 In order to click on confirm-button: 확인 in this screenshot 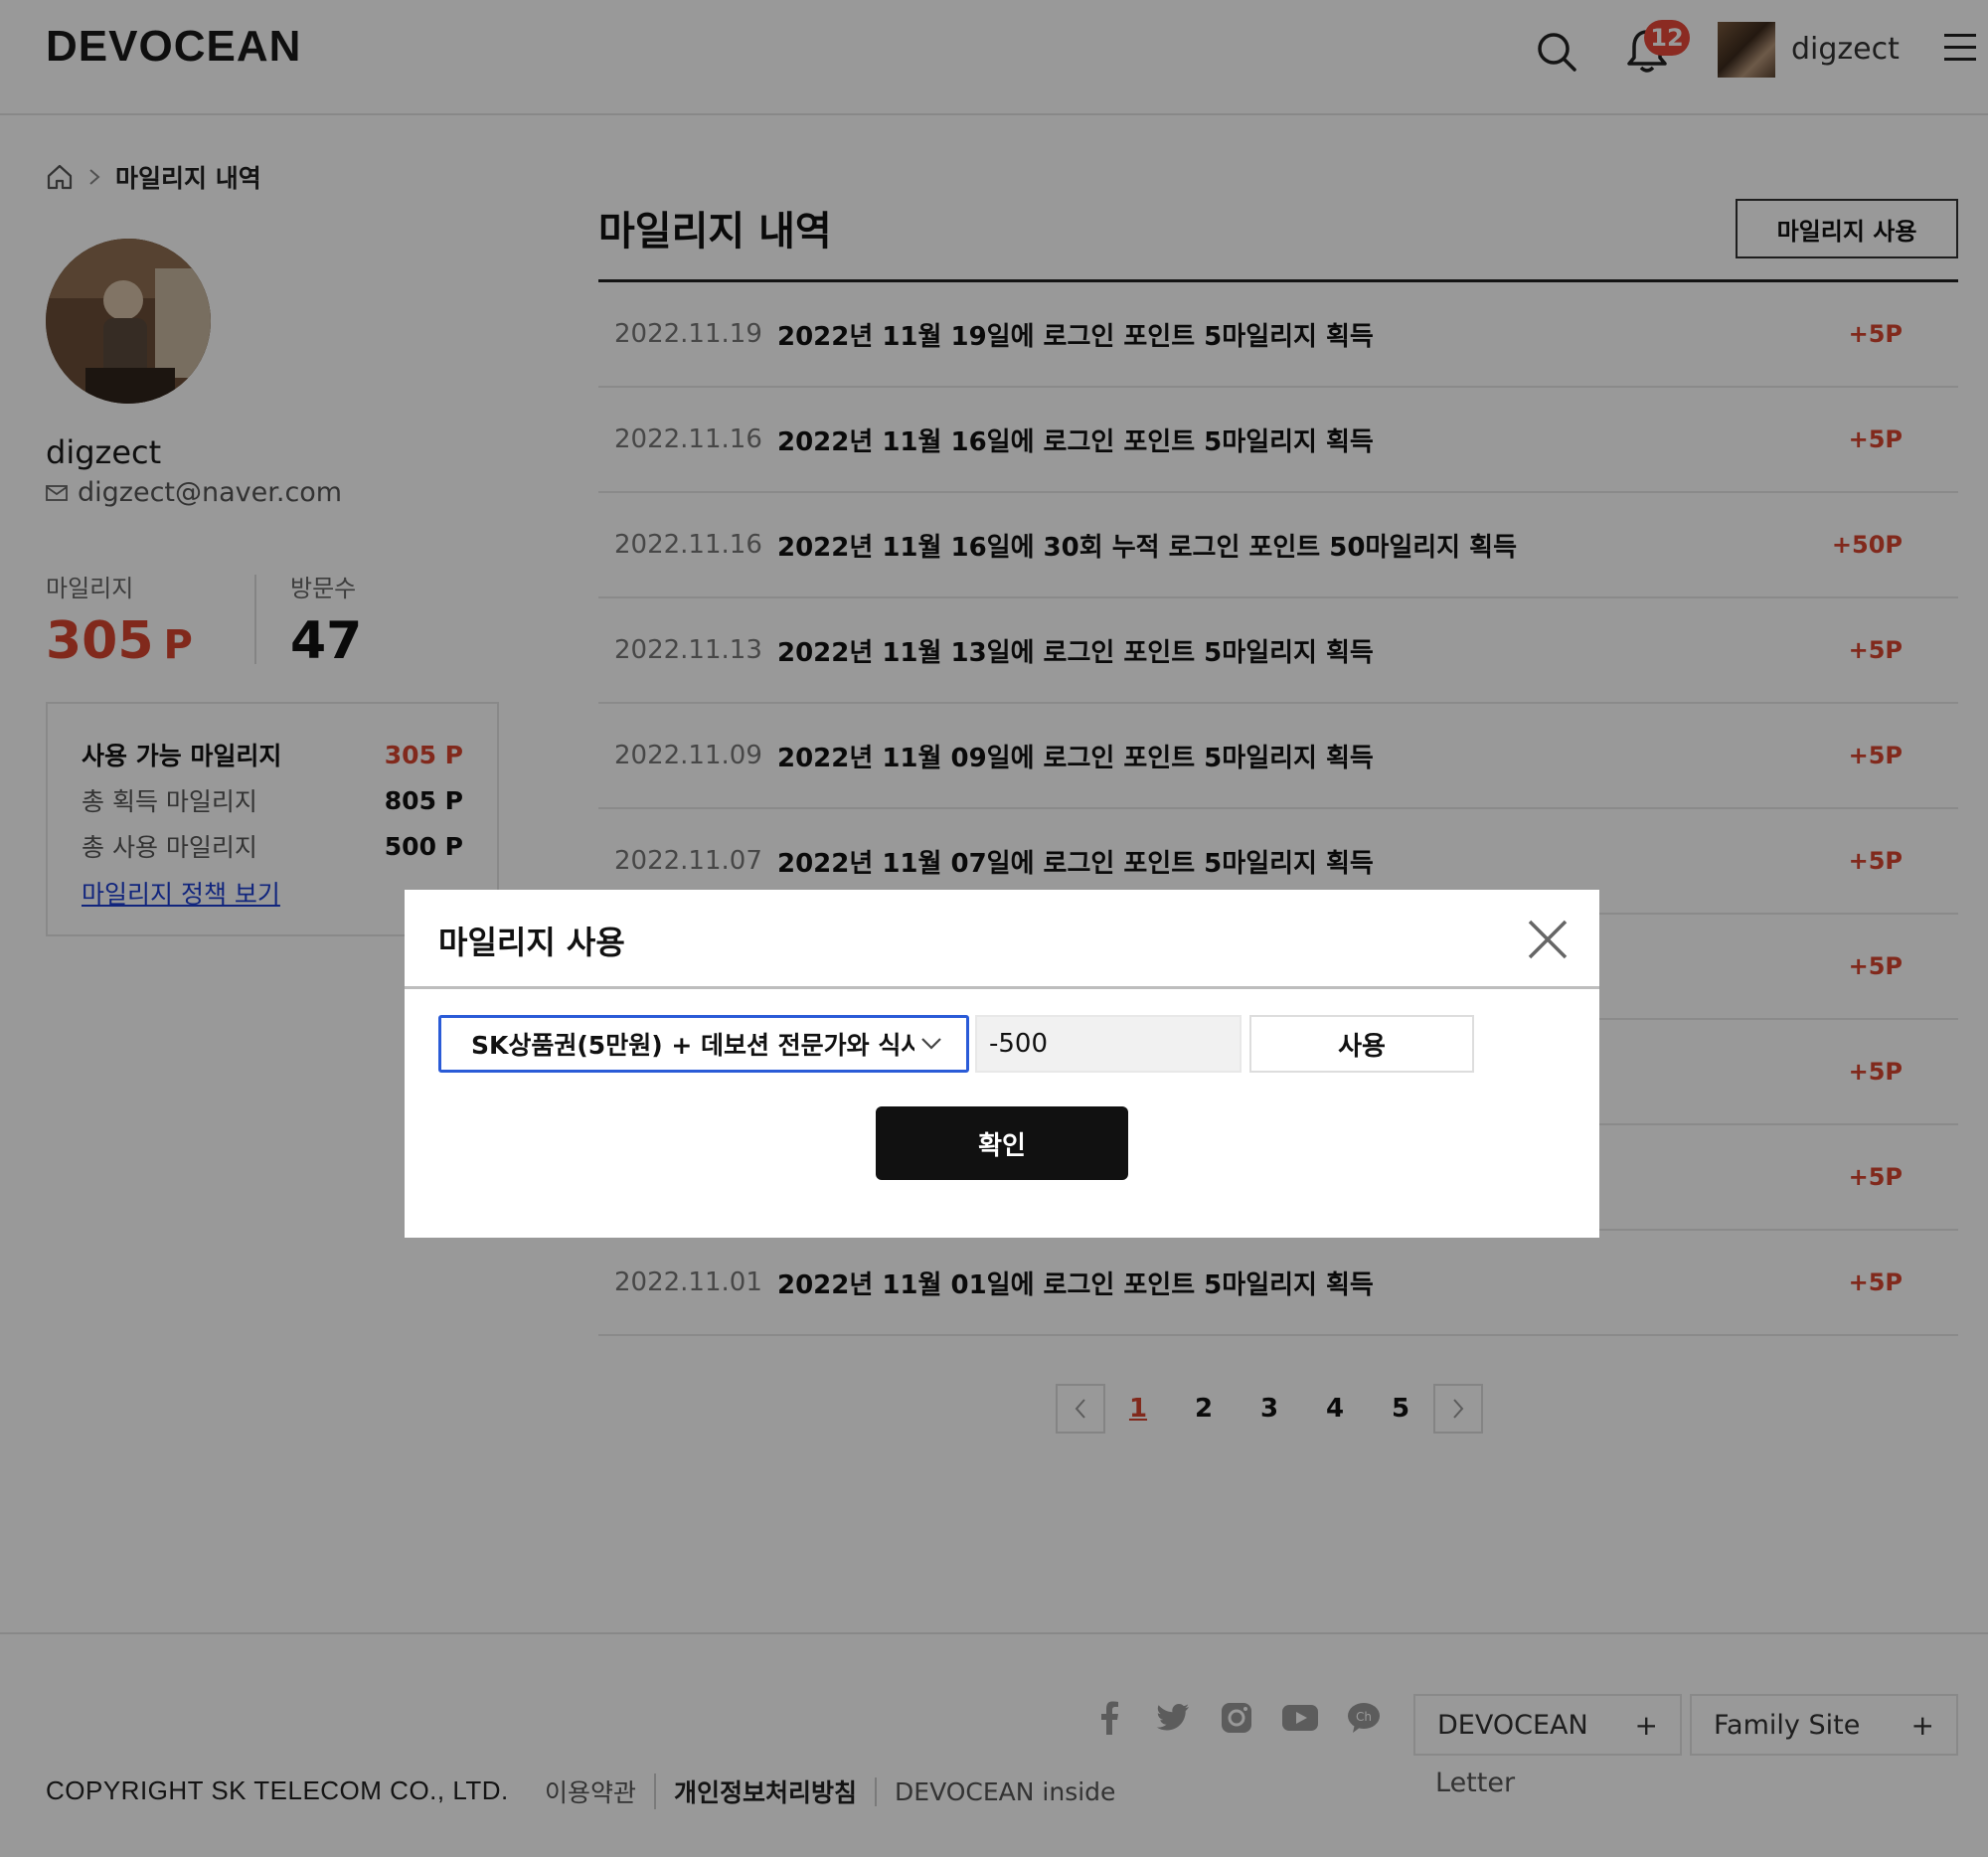, I will do `click(1002, 1143)`.